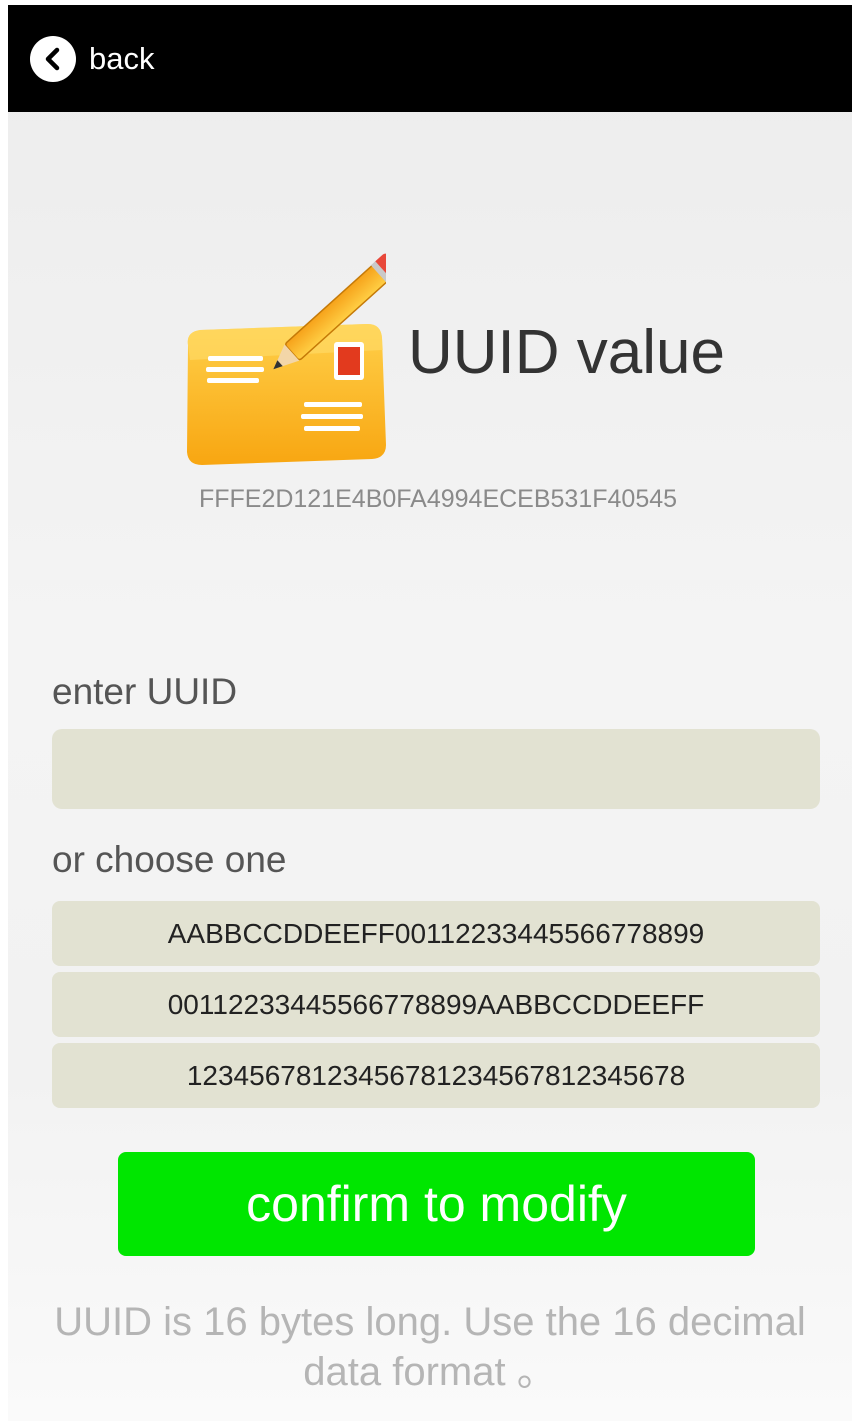 The width and height of the screenshot is (852, 1421). I want to click on back-label: back, so click(122, 58).